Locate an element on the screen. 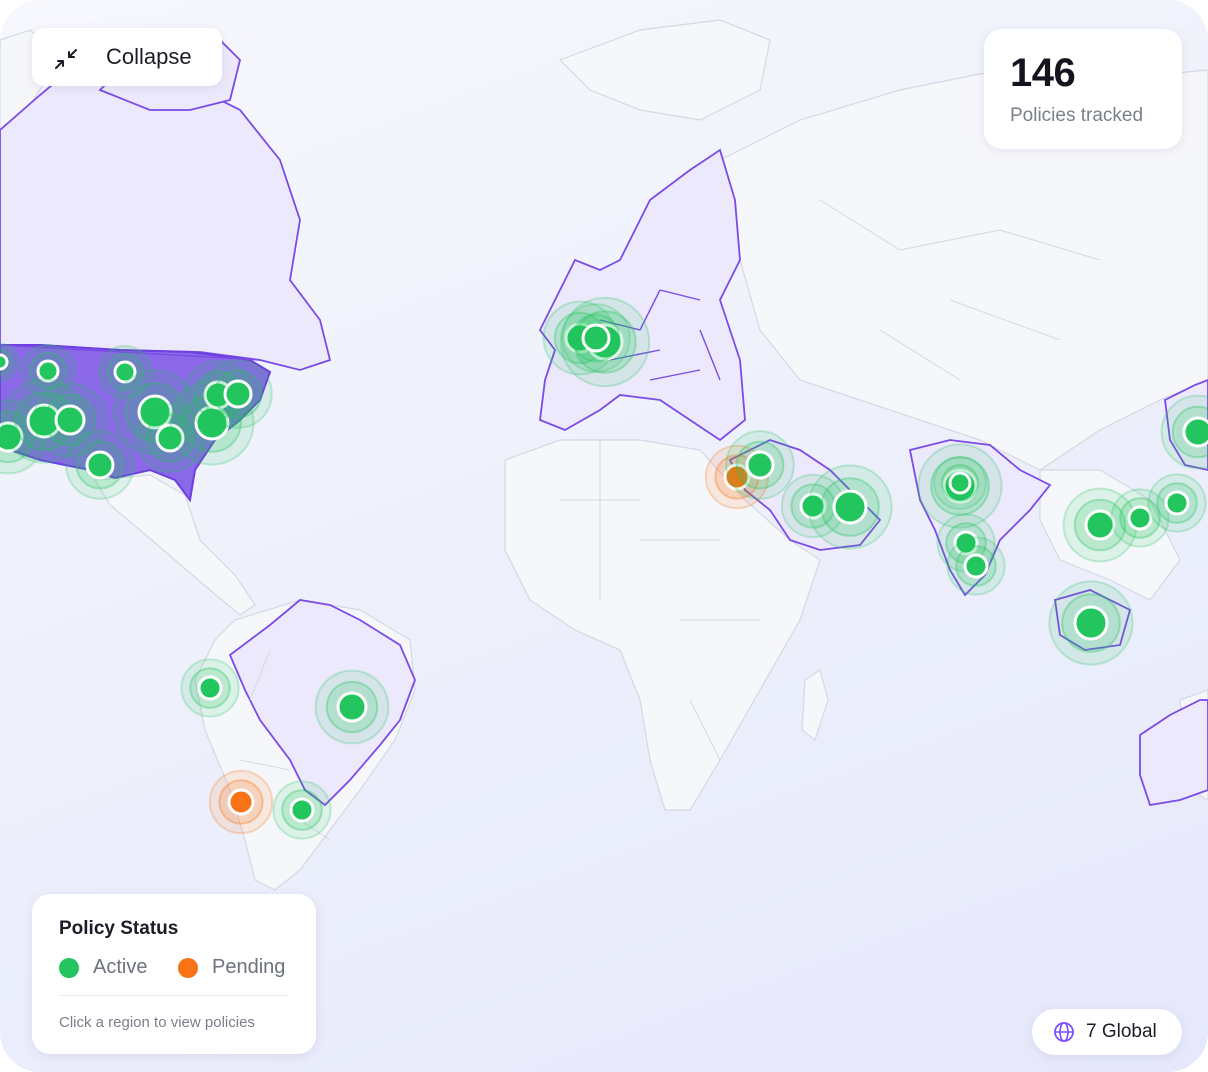  region-australia is located at coordinates (1173, 753).